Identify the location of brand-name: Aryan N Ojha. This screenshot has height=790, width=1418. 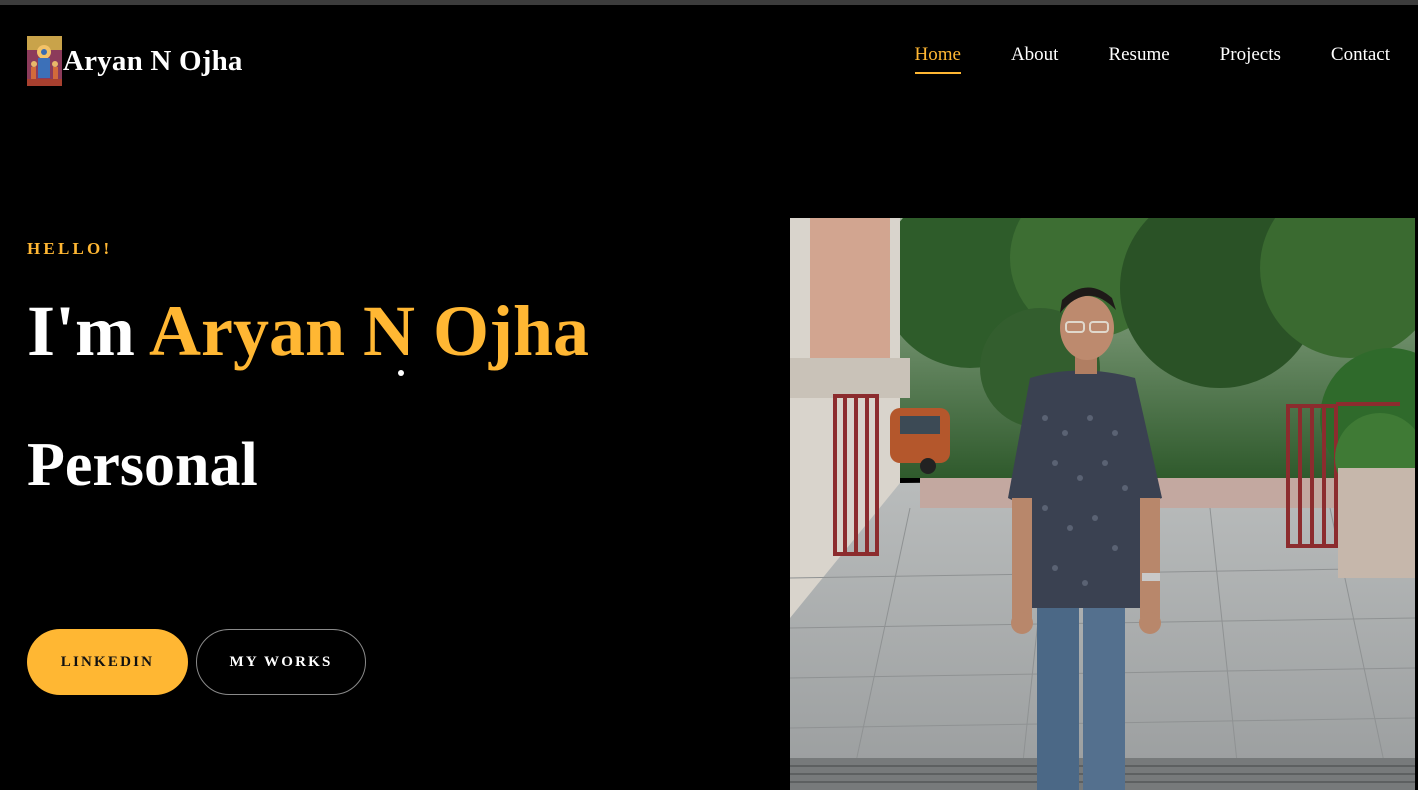
(153, 60).